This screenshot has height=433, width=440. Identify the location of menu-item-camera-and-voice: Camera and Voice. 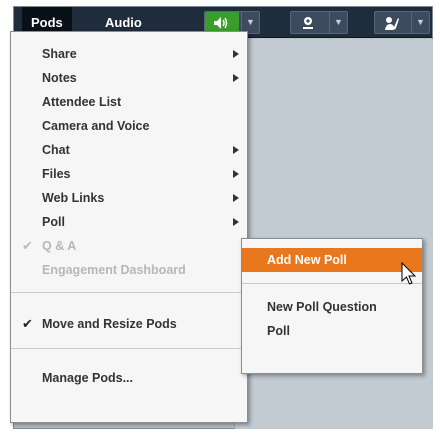
(129, 126).